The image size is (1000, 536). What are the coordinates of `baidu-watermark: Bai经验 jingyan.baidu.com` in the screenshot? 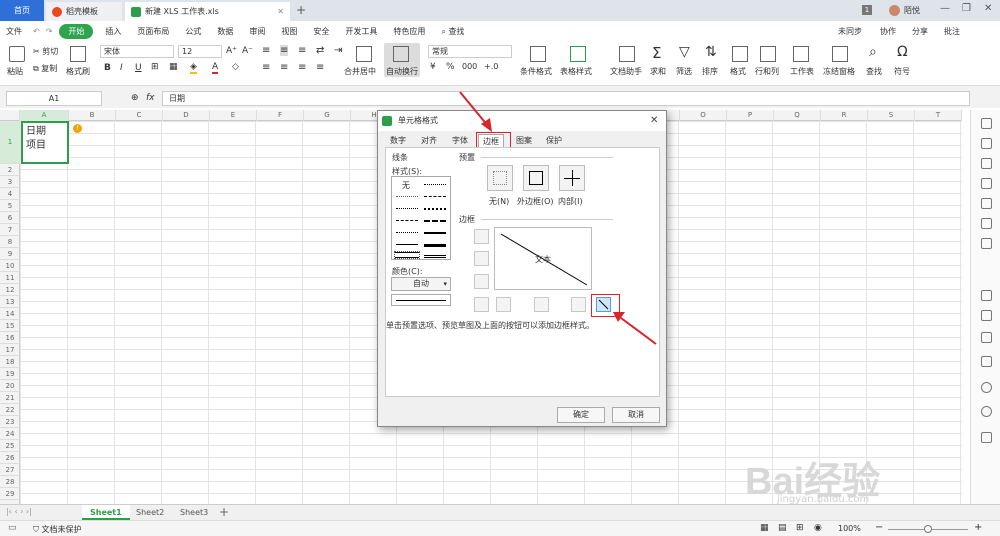 It's located at (865, 478).